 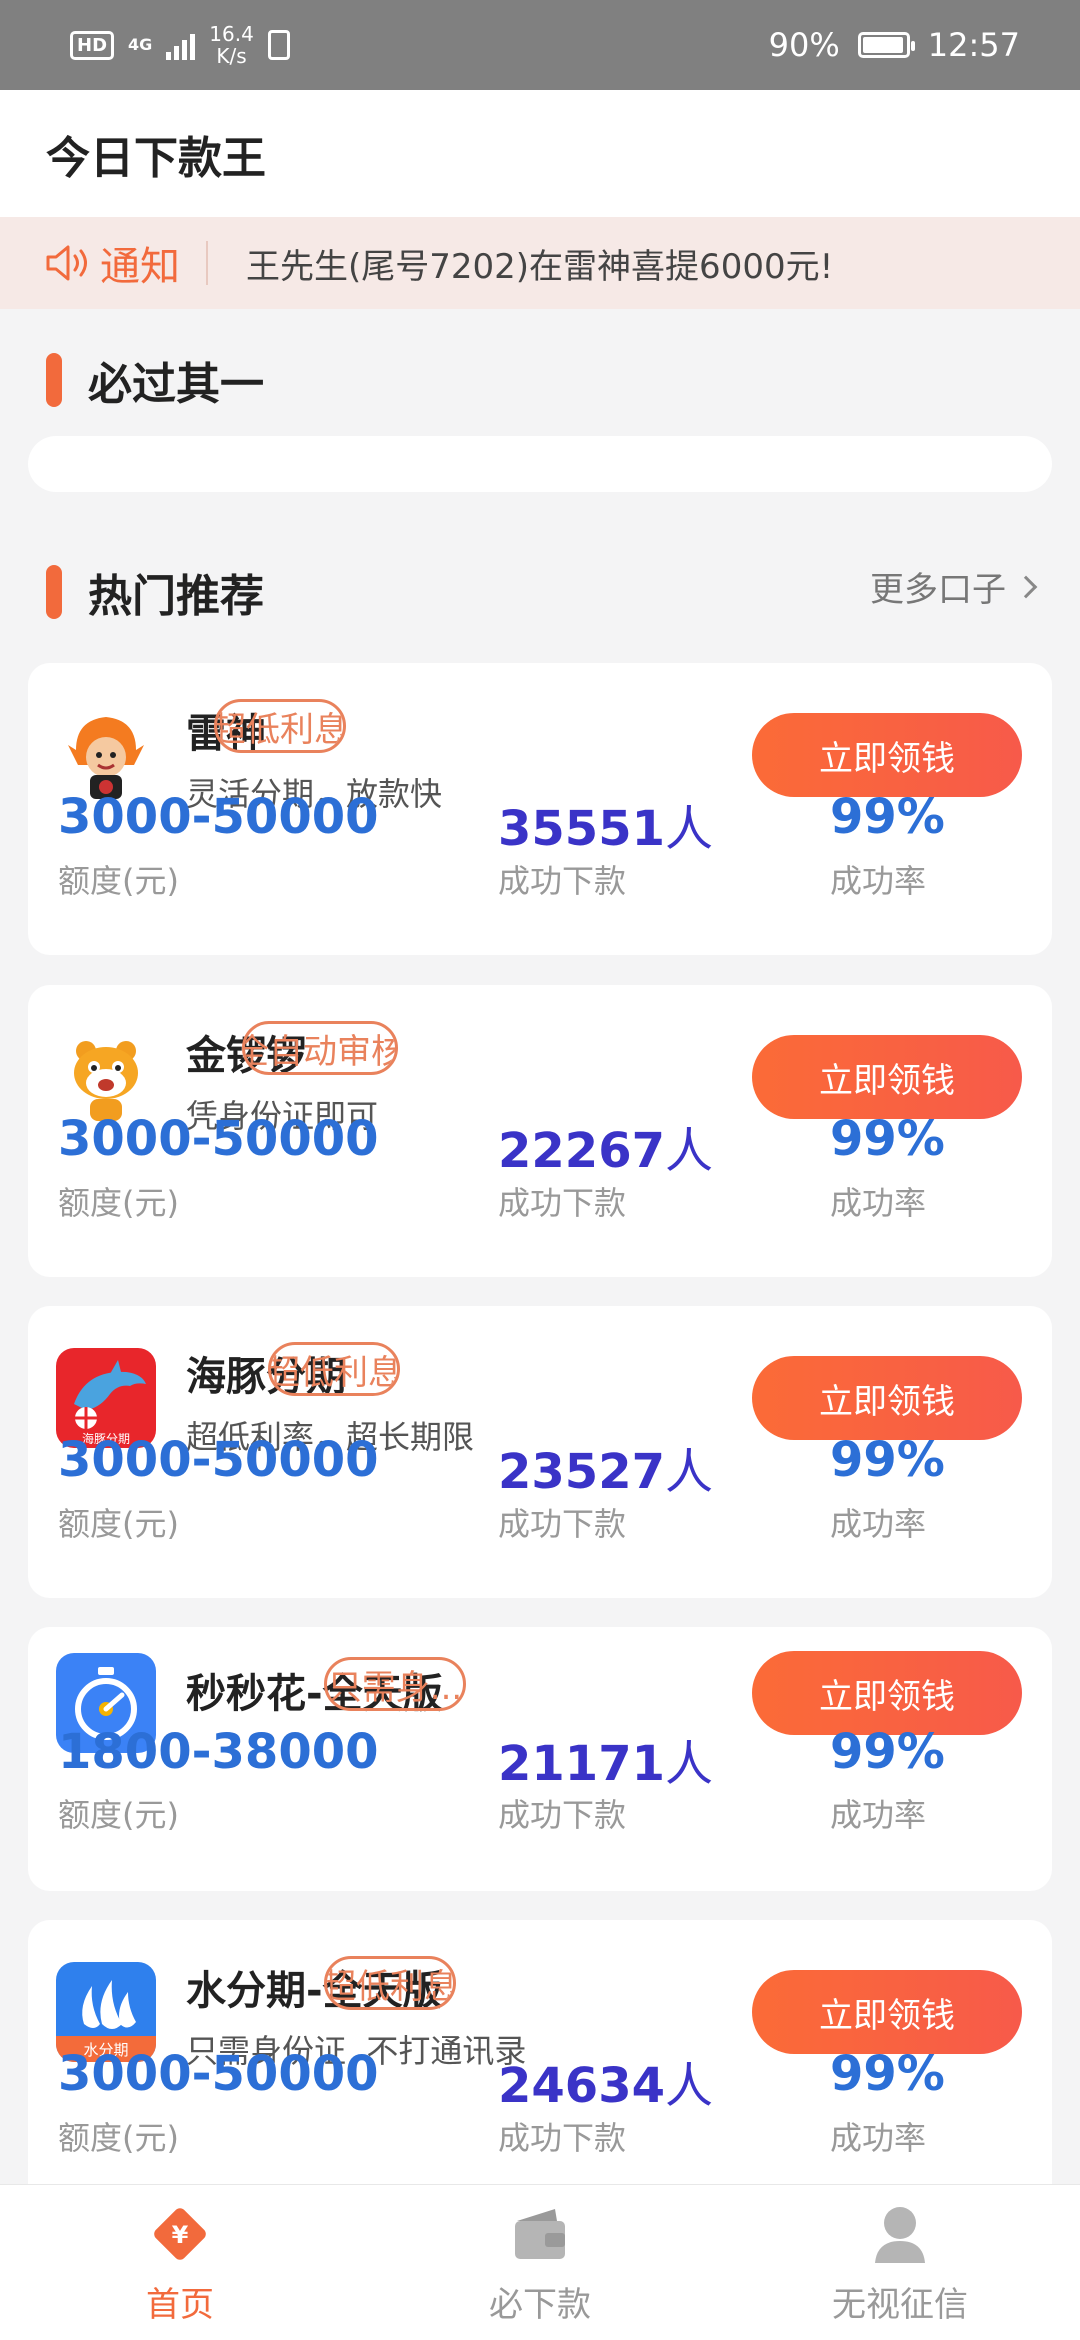 I want to click on product-tag: 全自动审核, so click(x=320, y=1048).